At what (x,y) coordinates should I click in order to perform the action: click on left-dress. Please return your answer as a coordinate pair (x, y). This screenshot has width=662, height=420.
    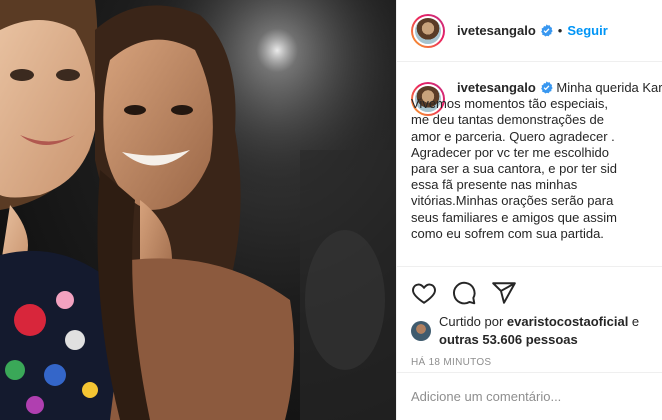
    Looking at the image, I should click on (57, 335).